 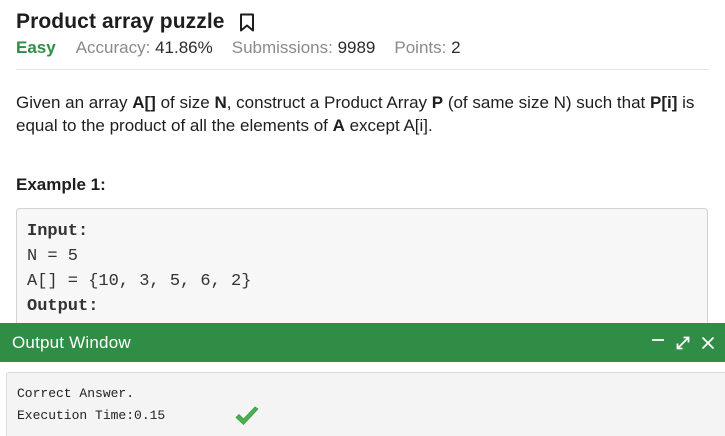 I want to click on check-icon, so click(x=199, y=404).